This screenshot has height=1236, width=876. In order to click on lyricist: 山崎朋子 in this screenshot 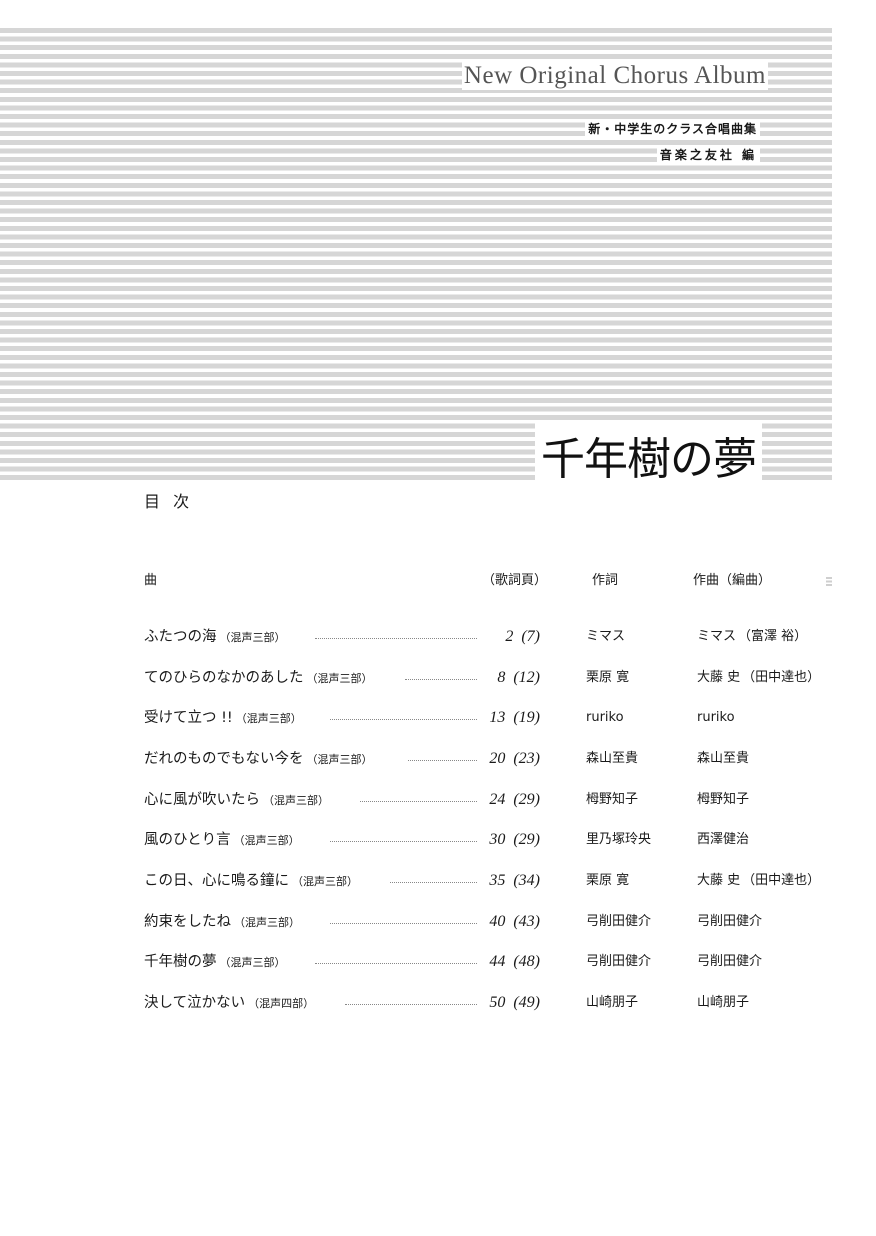, I will do `click(612, 1002)`.